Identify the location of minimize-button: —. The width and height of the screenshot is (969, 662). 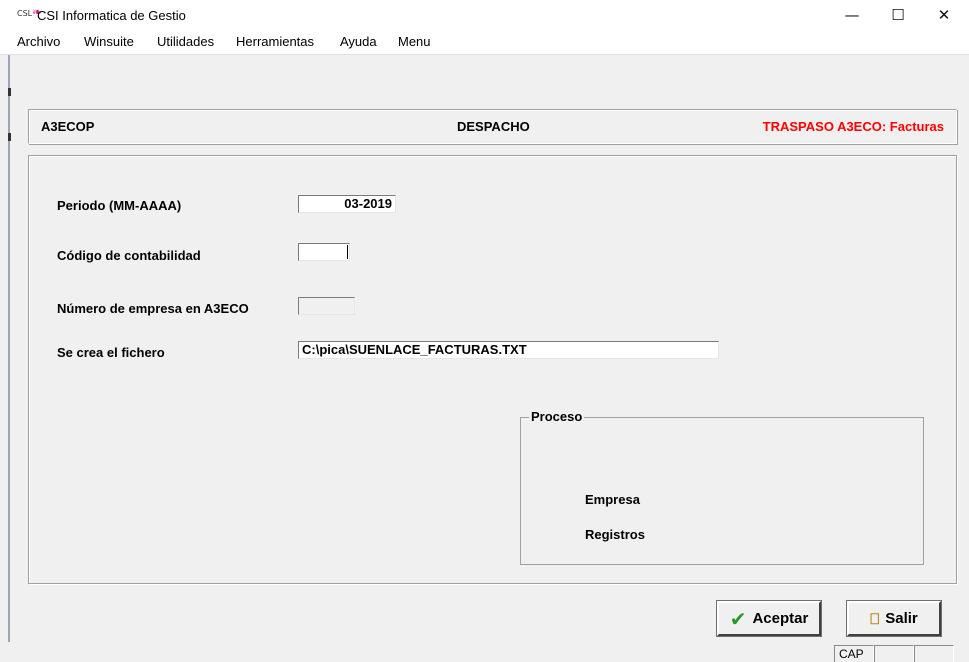
(852, 15).